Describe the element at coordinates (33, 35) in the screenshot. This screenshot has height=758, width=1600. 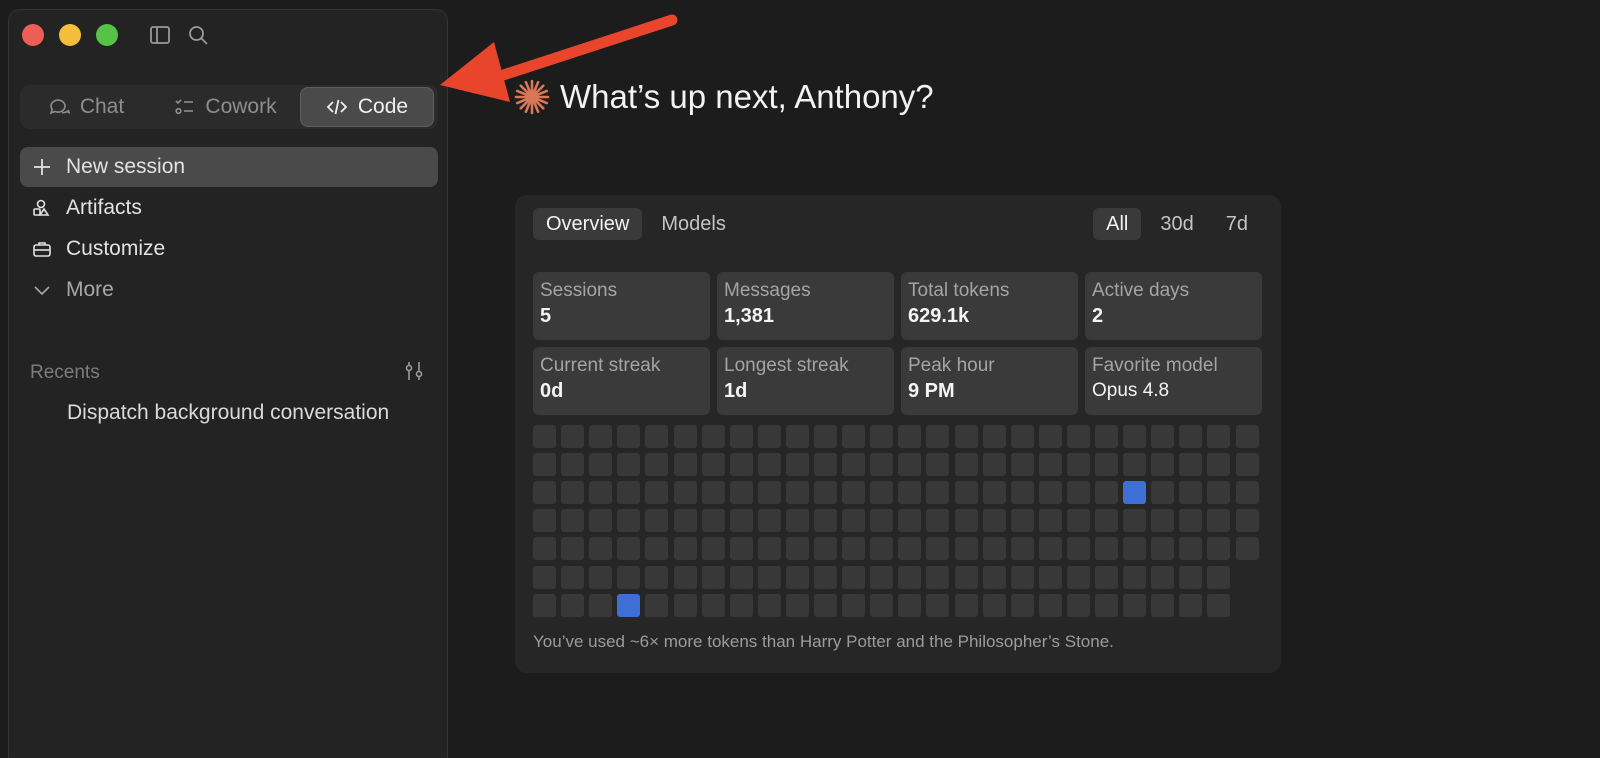
I see `close-window-button` at that location.